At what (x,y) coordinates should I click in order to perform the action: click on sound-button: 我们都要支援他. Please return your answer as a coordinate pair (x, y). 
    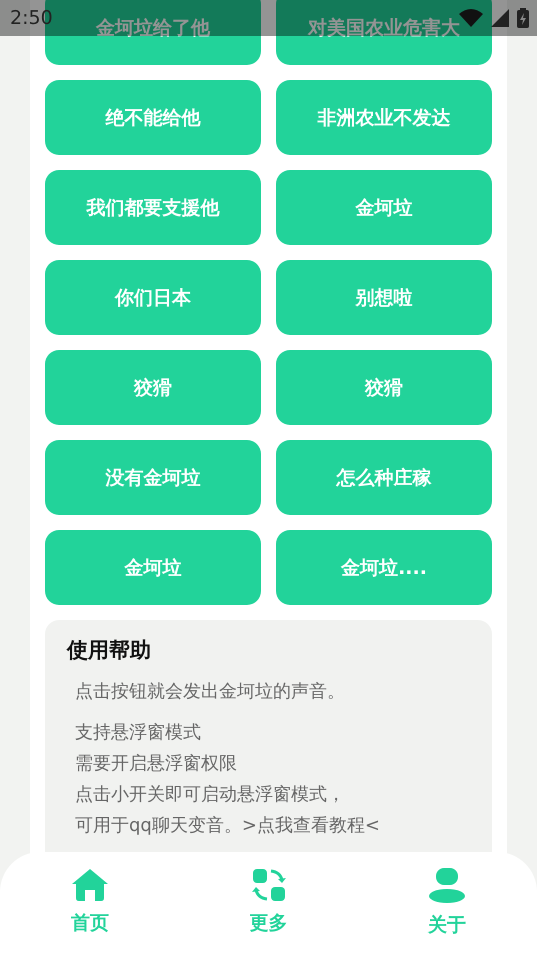
    Looking at the image, I should click on (153, 207).